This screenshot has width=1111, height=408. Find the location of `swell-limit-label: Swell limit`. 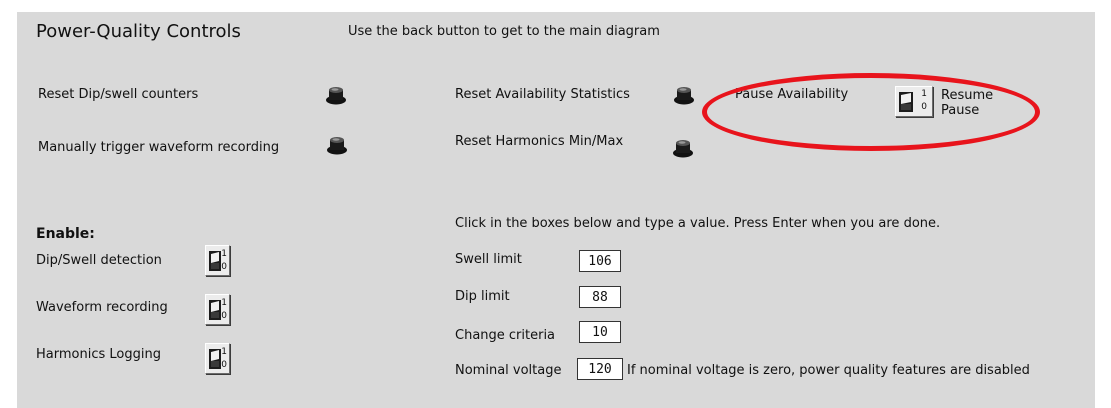

swell-limit-label: Swell limit is located at coordinates (488, 259).